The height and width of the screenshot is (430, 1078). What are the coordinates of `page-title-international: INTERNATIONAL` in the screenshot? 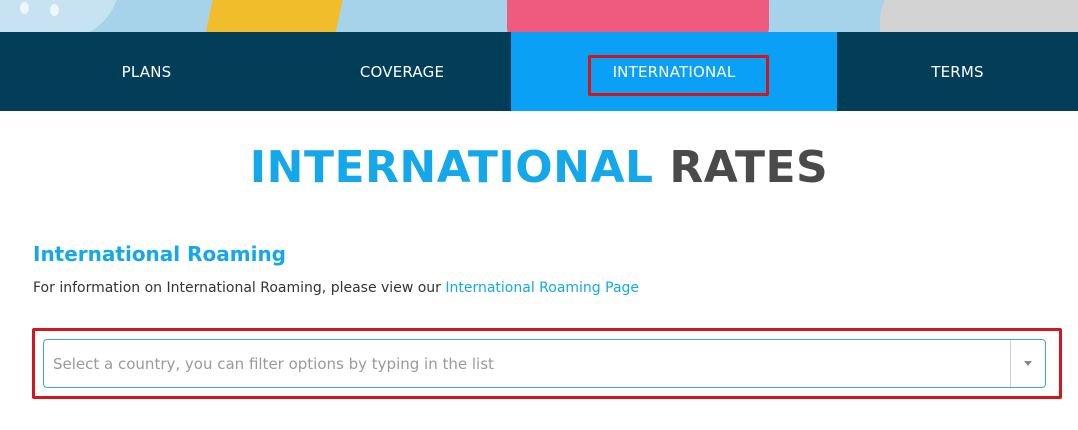 It's located at (451, 167).